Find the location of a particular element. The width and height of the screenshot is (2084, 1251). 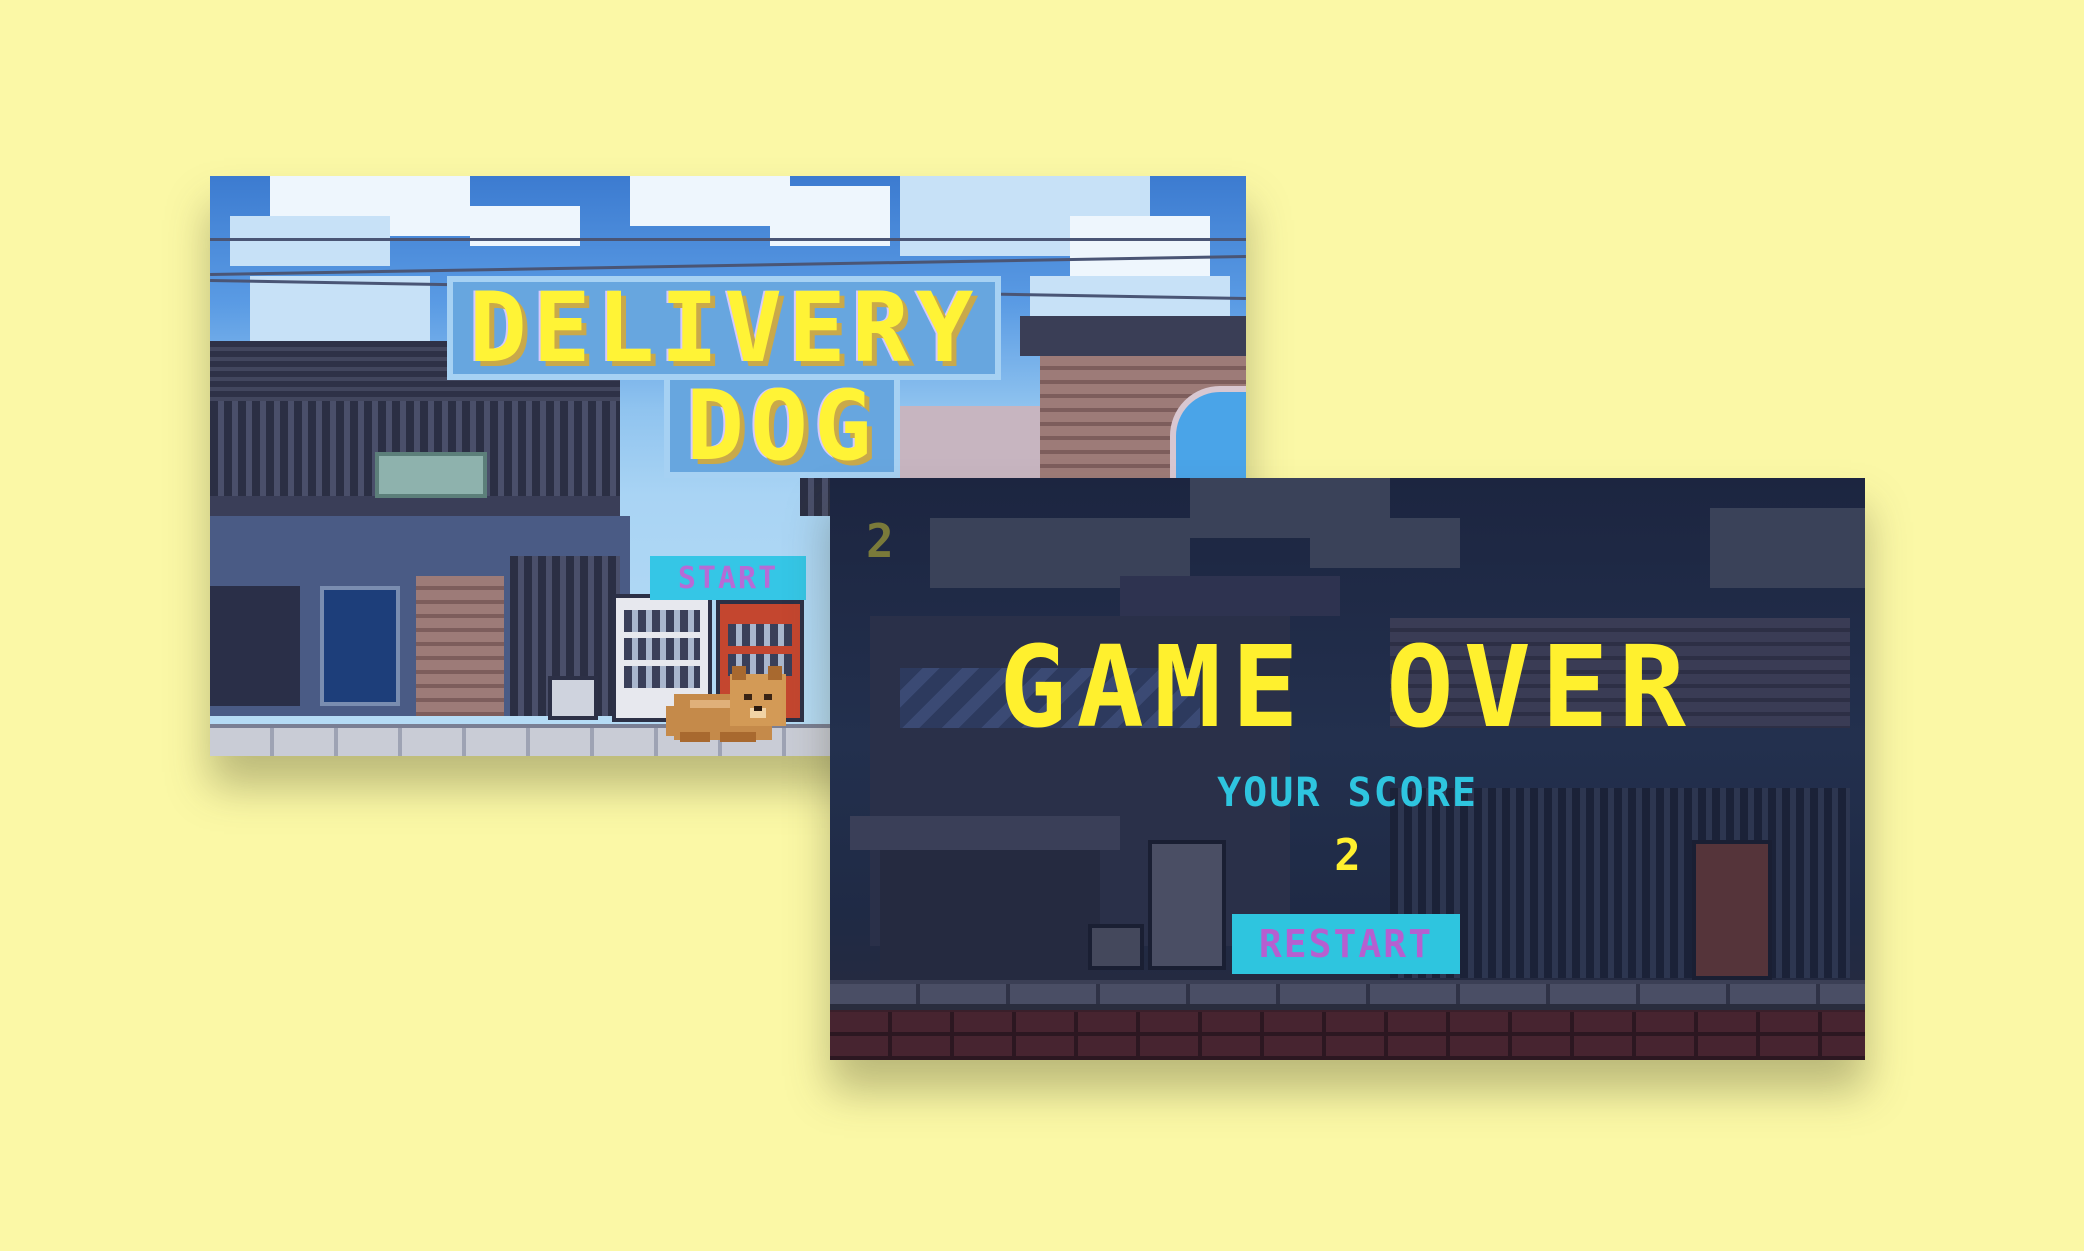

game-title: DELIVERY DOG is located at coordinates (724, 377).